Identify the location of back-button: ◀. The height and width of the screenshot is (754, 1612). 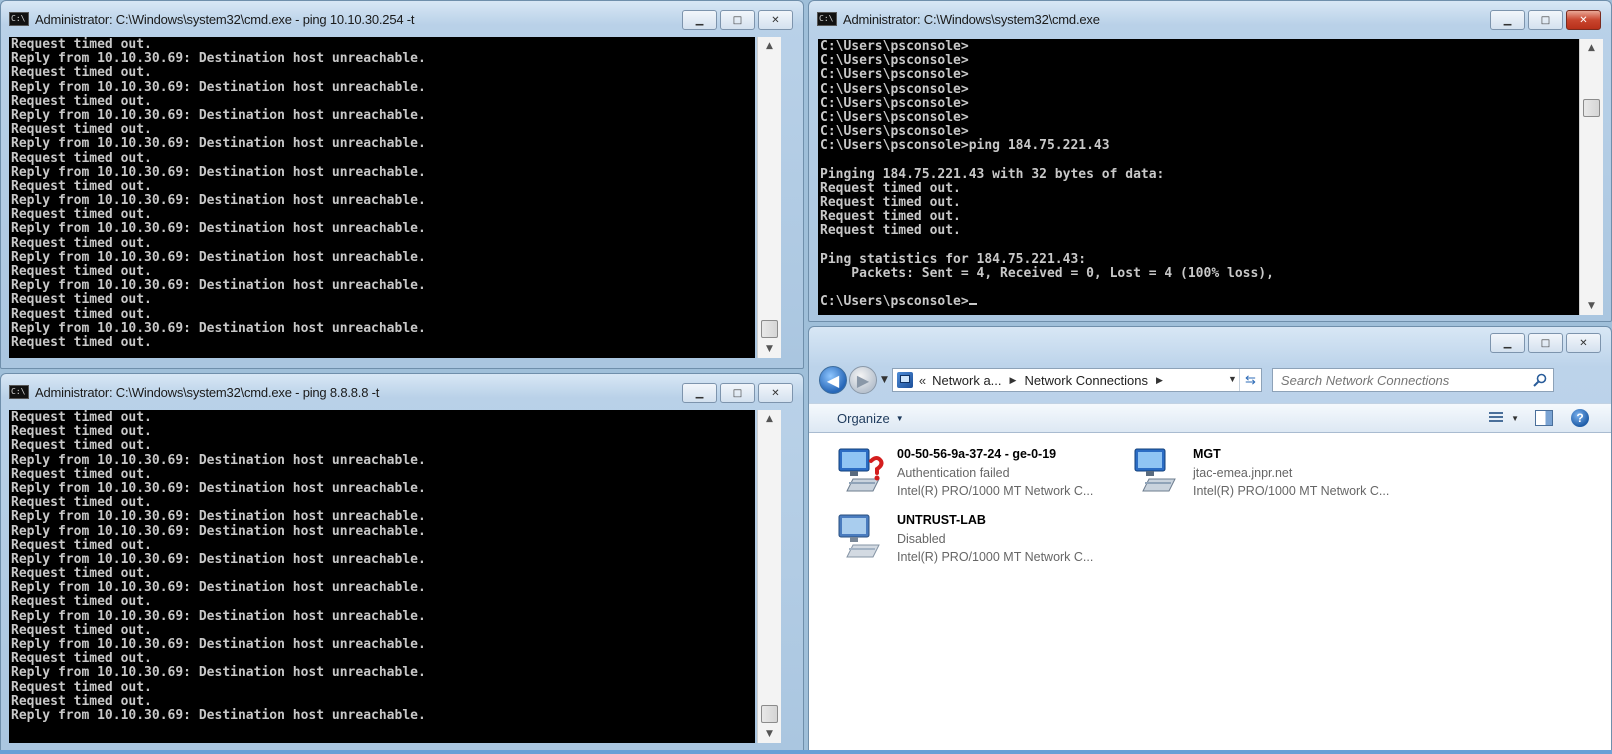
(833, 380).